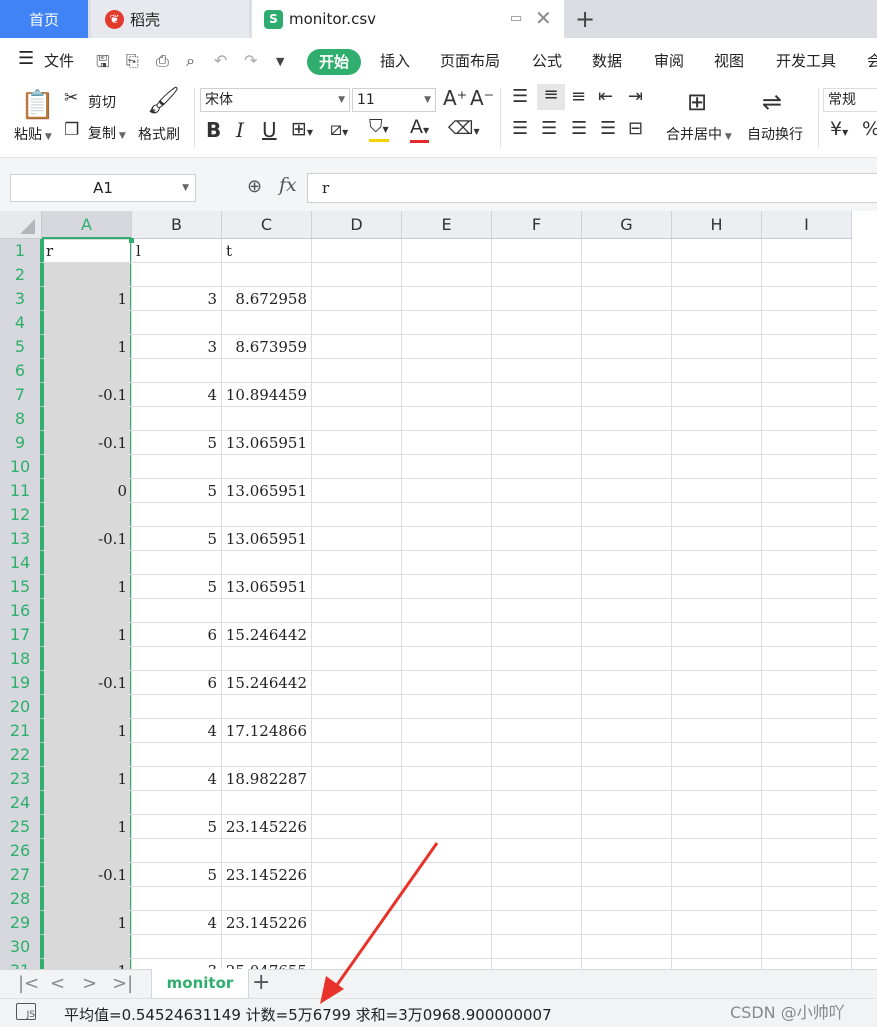 The image size is (877, 1027). I want to click on copy-button: 复制 ▼, so click(107, 133).